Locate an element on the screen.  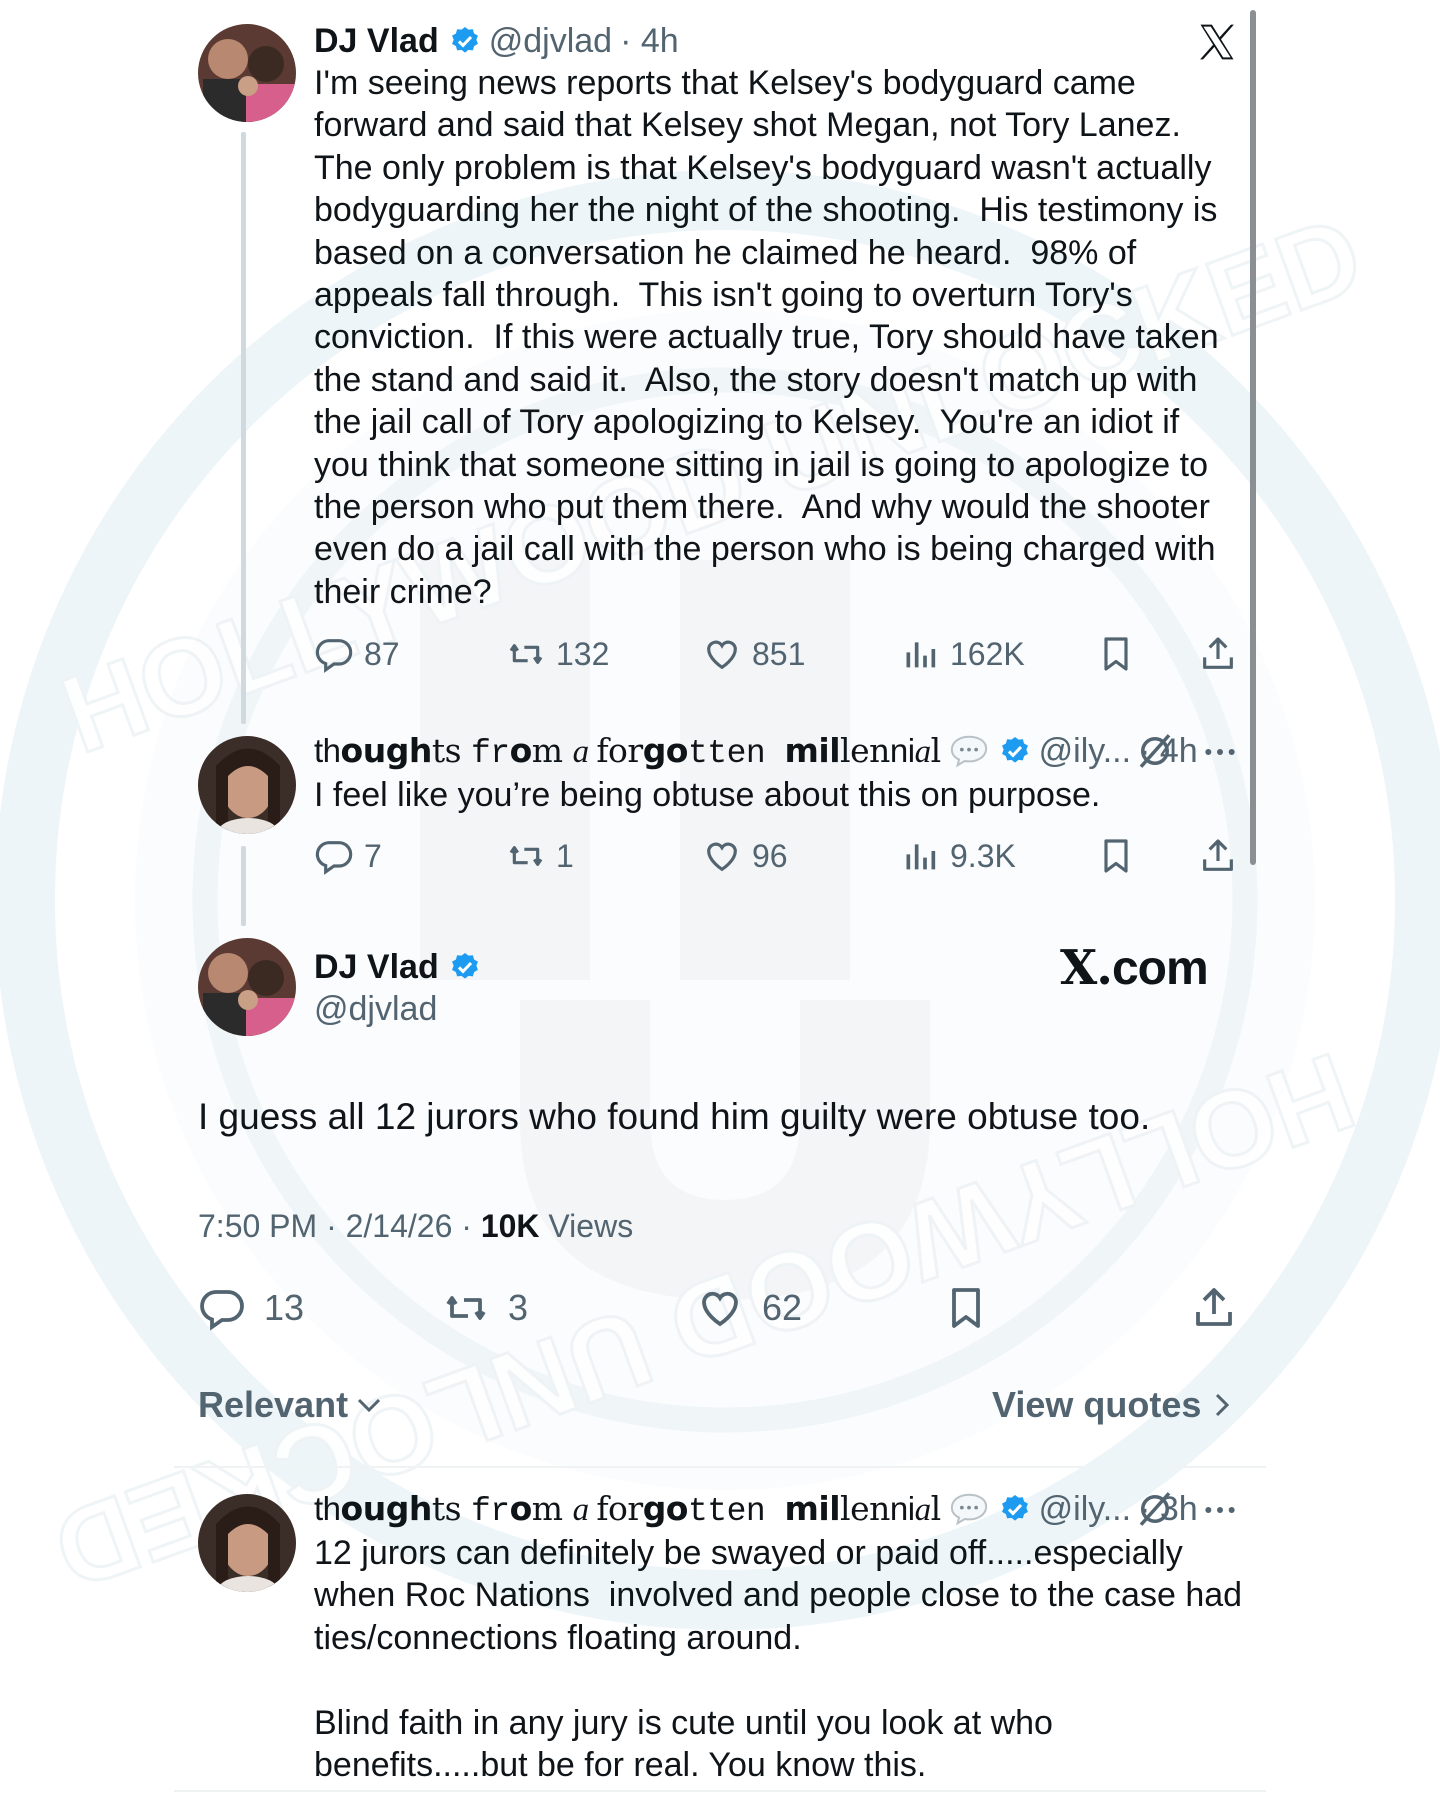
repost-button: 132 is located at coordinates (557, 654).